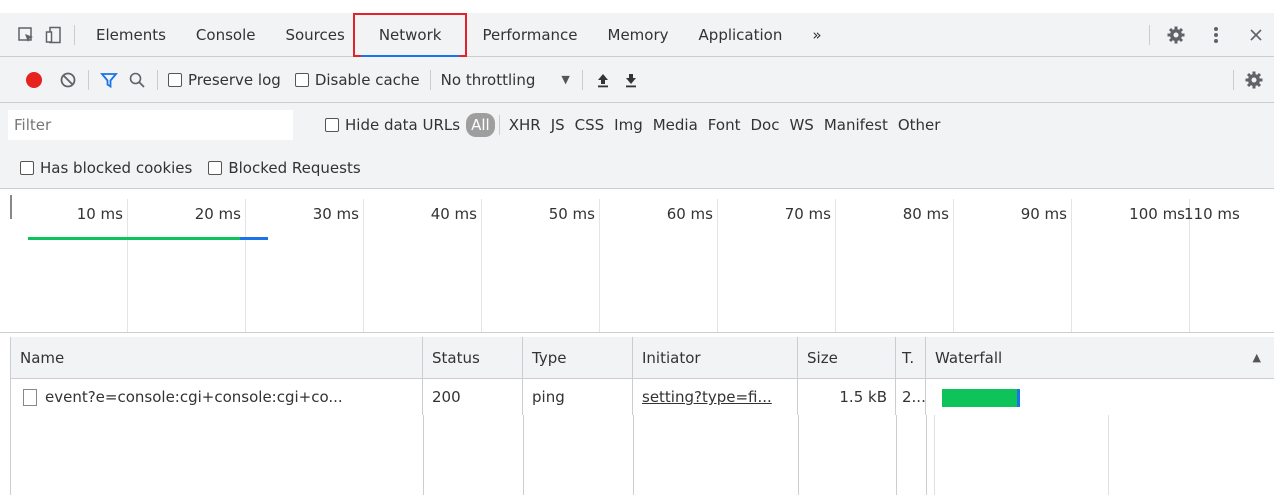 The width and height of the screenshot is (1274, 495). Describe the element at coordinates (822, 357) in the screenshot. I see `header-label: Size` at that location.